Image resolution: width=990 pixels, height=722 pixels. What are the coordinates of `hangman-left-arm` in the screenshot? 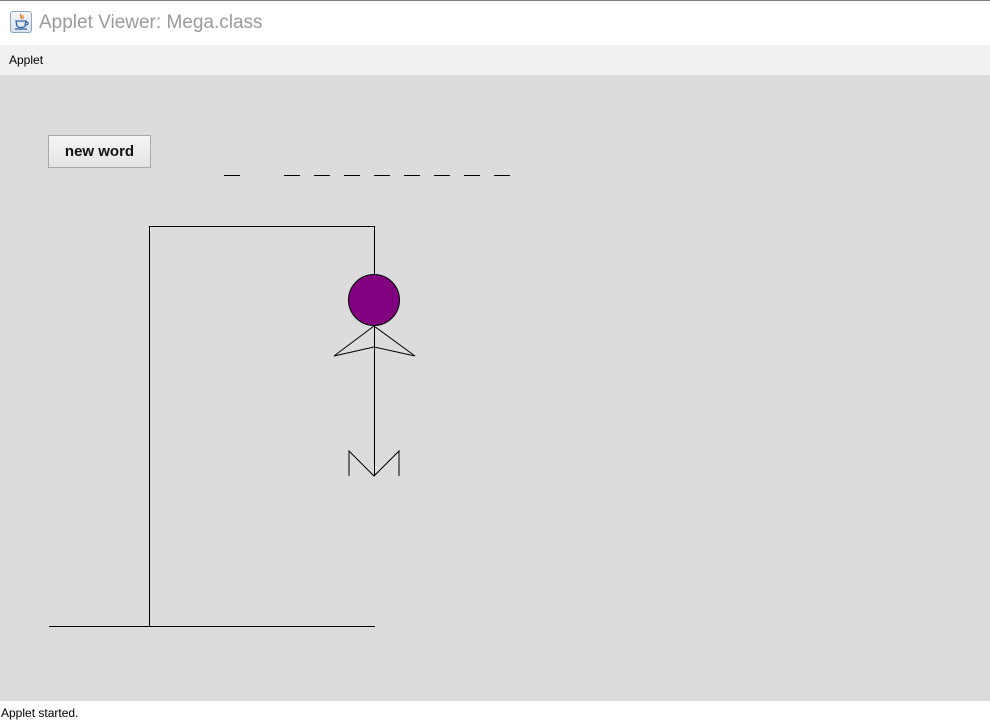 It's located at (354, 341).